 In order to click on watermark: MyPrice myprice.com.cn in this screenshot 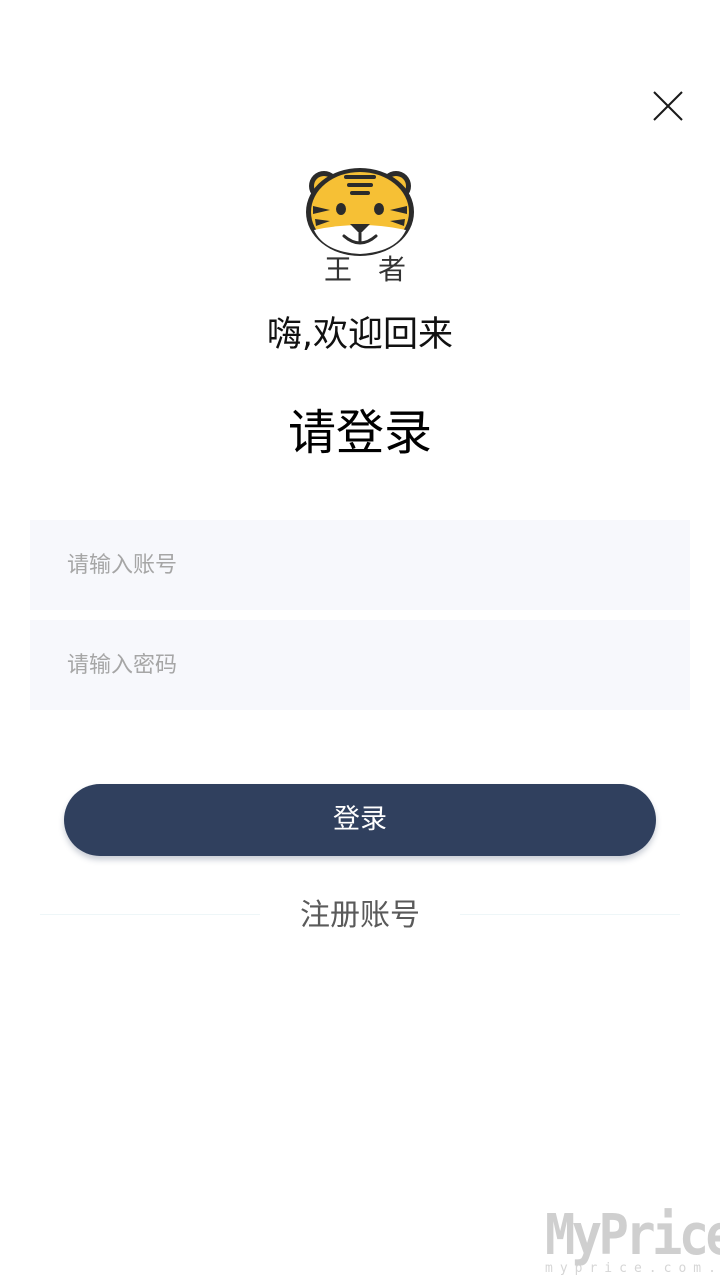, I will do `click(632, 1243)`.